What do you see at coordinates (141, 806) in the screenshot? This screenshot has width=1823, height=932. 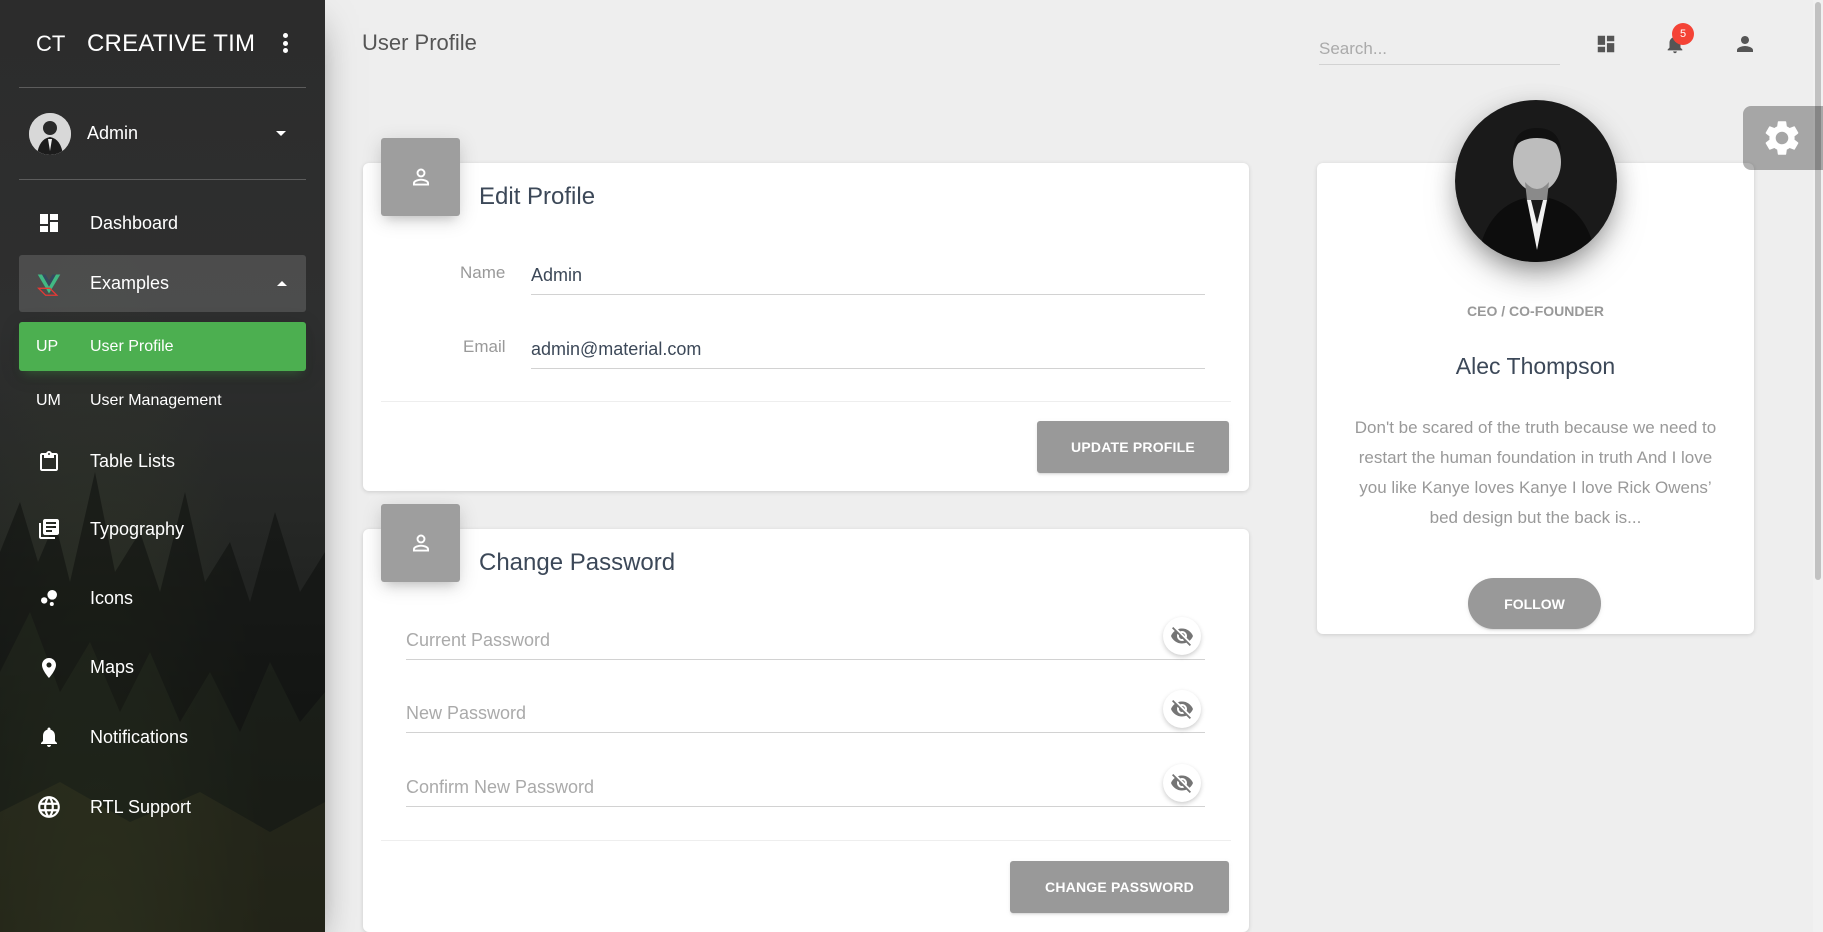 I see `sidebar-item-label: RTL Support` at bounding box center [141, 806].